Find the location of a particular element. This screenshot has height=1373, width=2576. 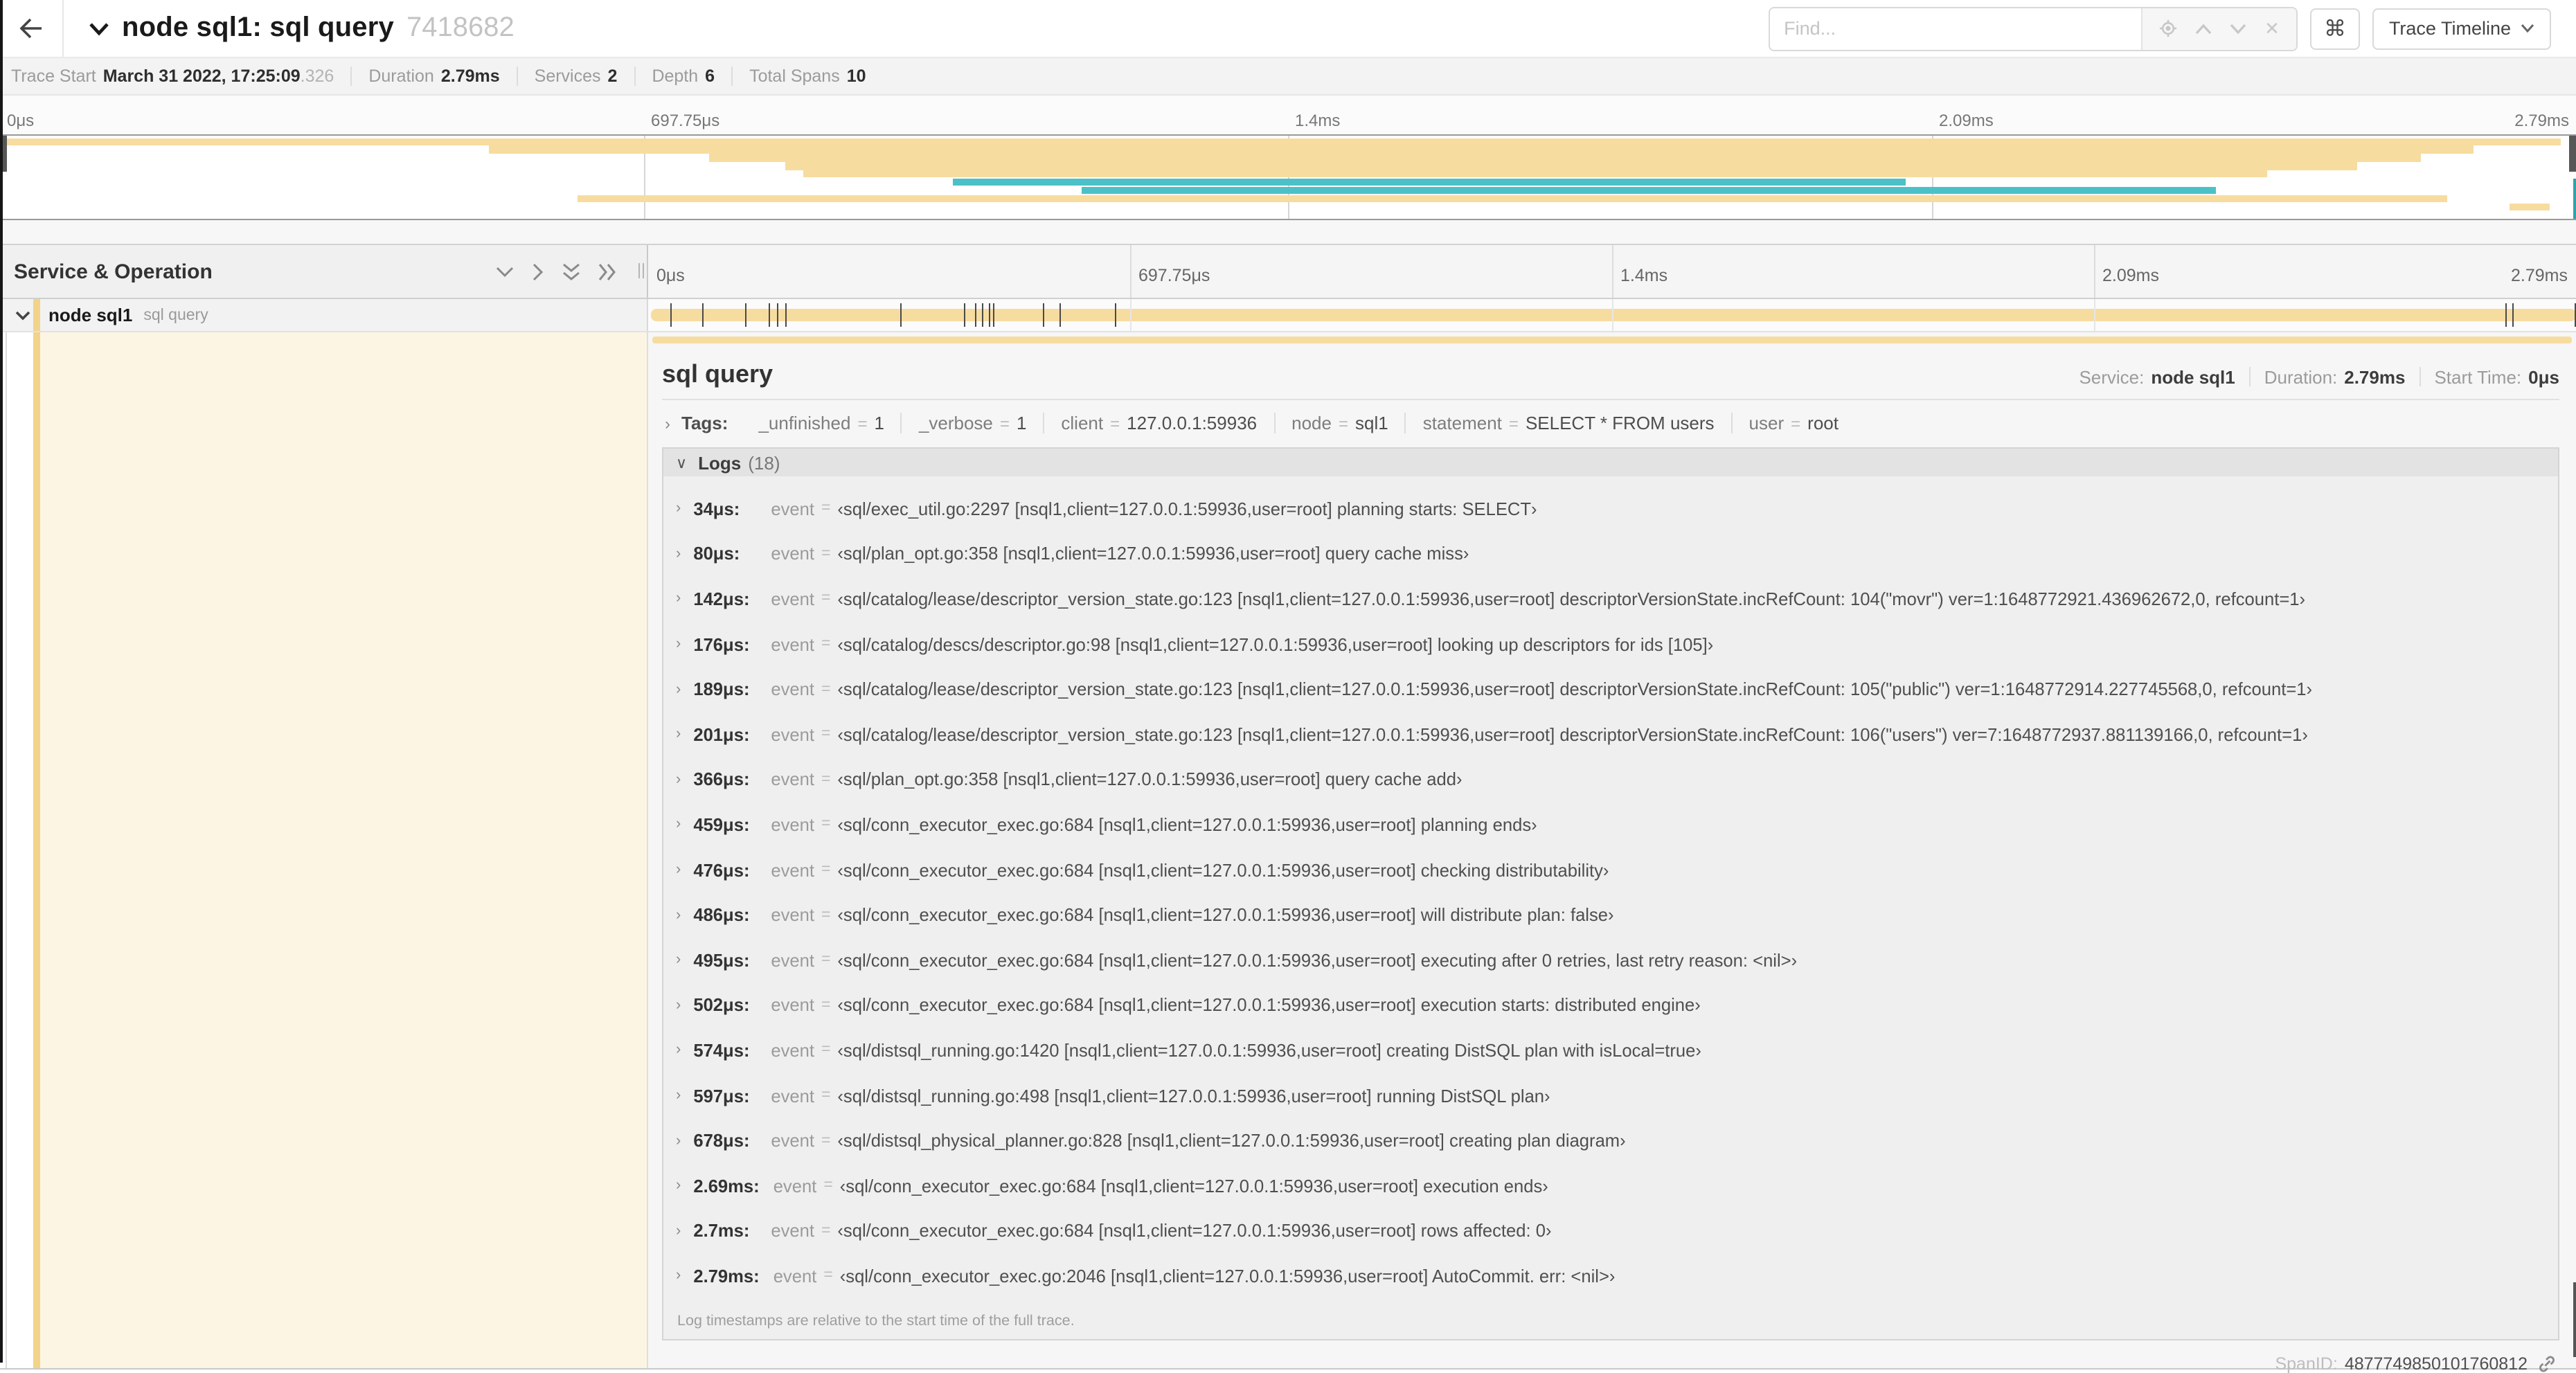

back-button is located at coordinates (32, 29).